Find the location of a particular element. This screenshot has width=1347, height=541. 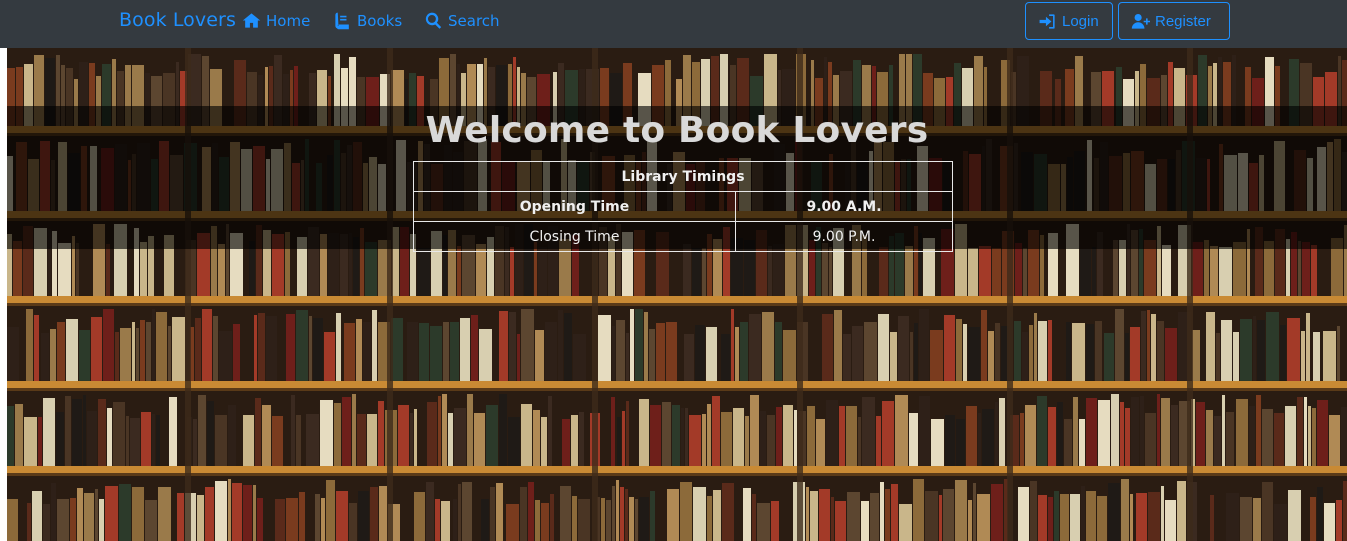

search-icon is located at coordinates (433, 20).